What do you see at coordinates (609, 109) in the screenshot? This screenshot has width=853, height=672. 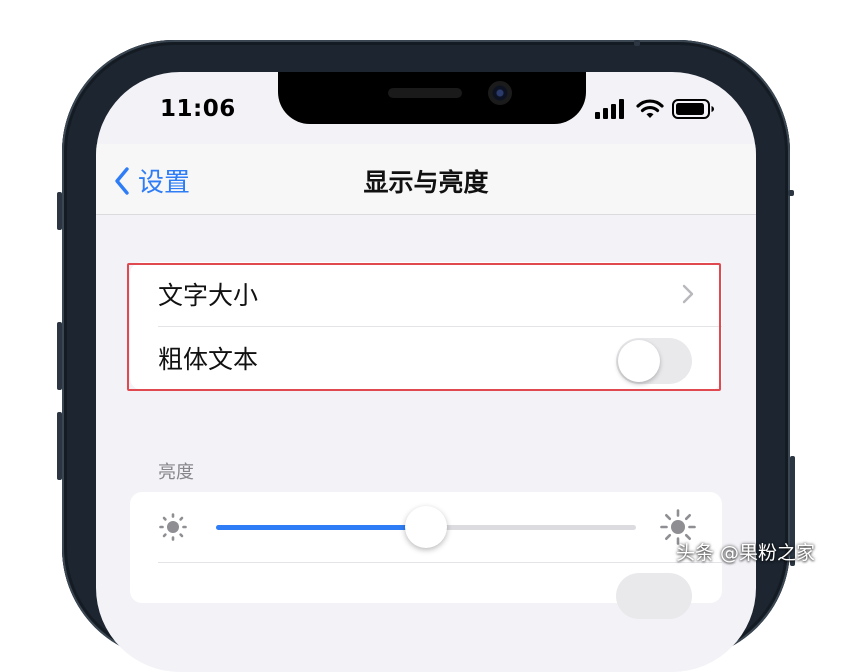 I see `cellular-signal-icon` at bounding box center [609, 109].